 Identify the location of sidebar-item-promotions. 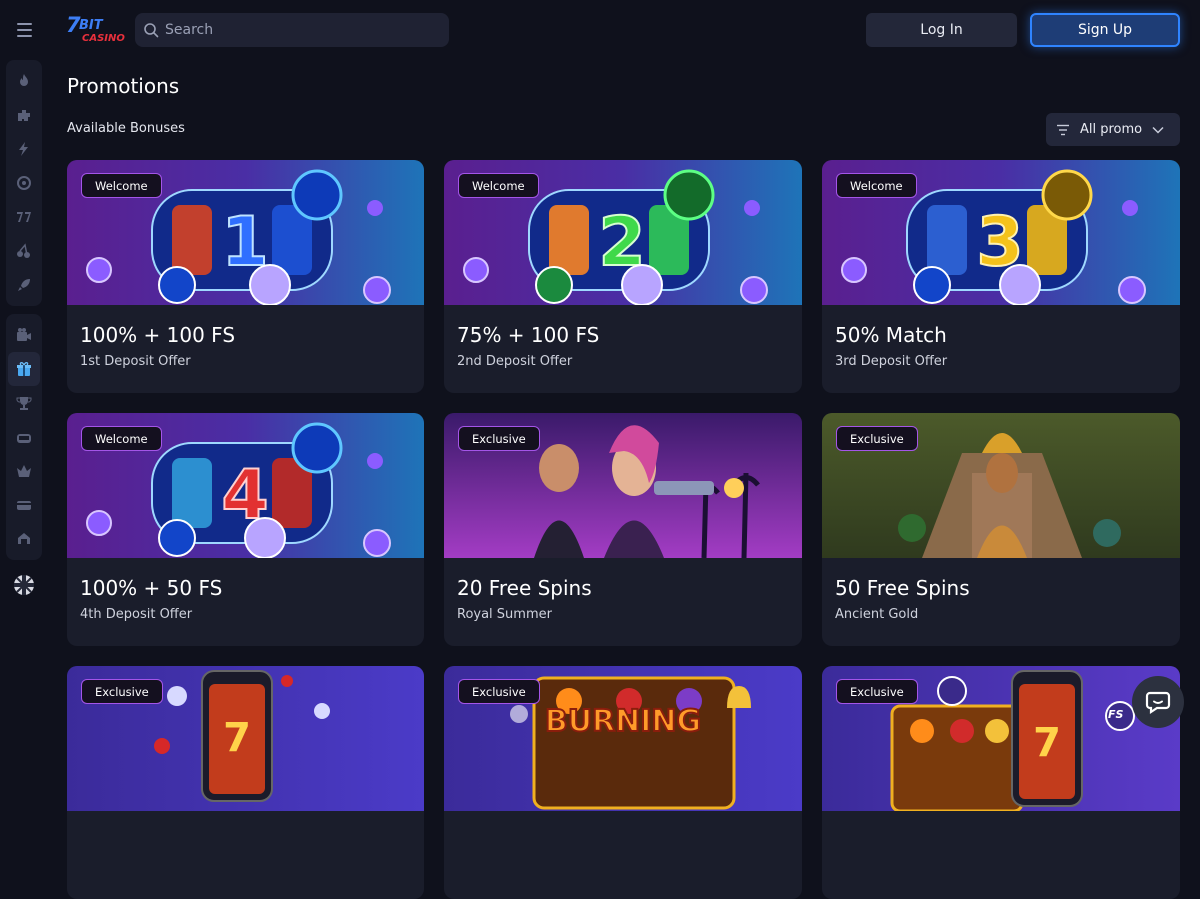
(24, 369).